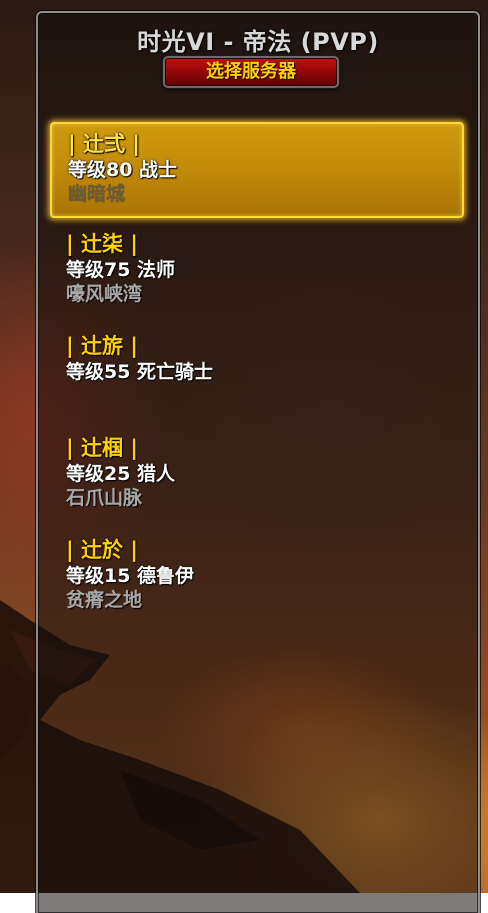  Describe the element at coordinates (104, 294) in the screenshot. I see `character-location: 嚎风峡湾` at that location.